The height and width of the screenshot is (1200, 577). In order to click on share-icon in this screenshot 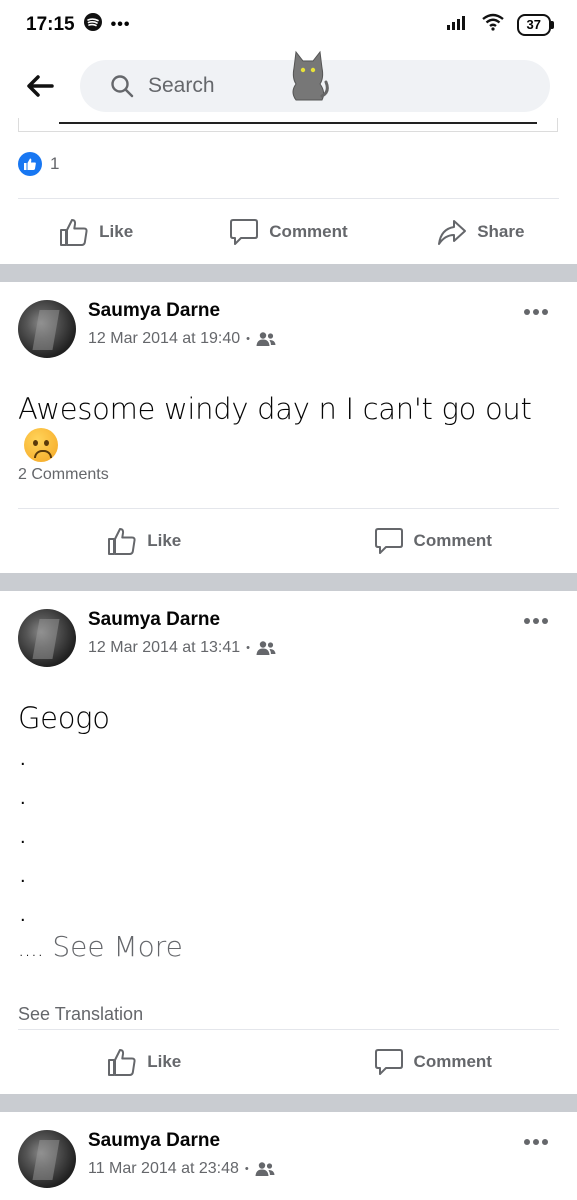, I will do `click(452, 232)`.